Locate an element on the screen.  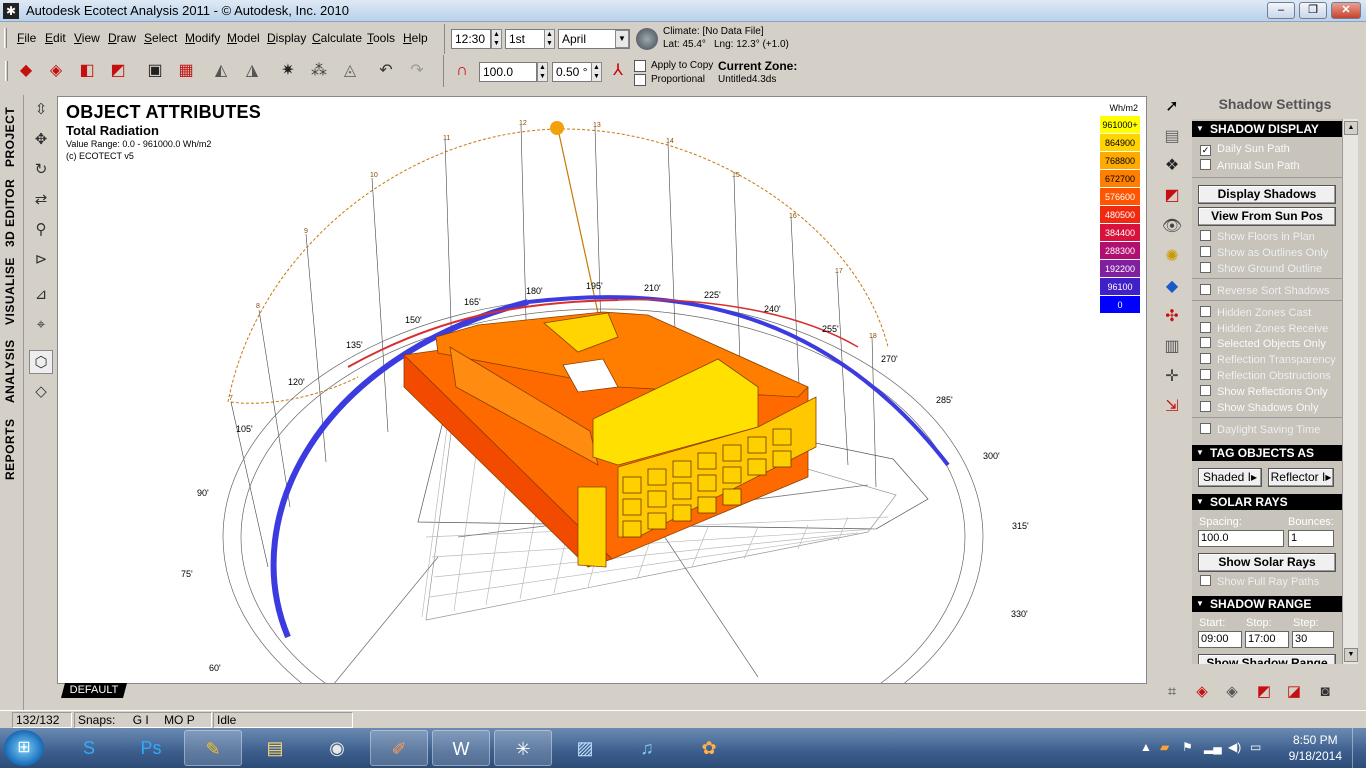
day-spinner: ▲ ▼ is located at coordinates (549, 39).